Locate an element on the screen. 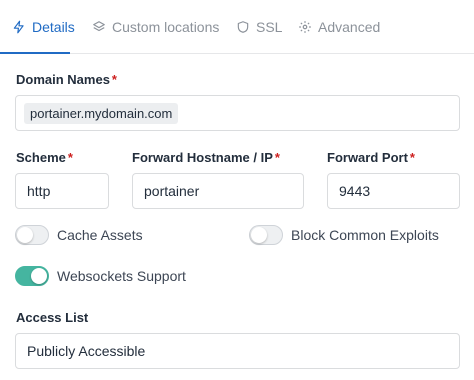 The width and height of the screenshot is (474, 380). forward-port-input: 9443 is located at coordinates (393, 191).